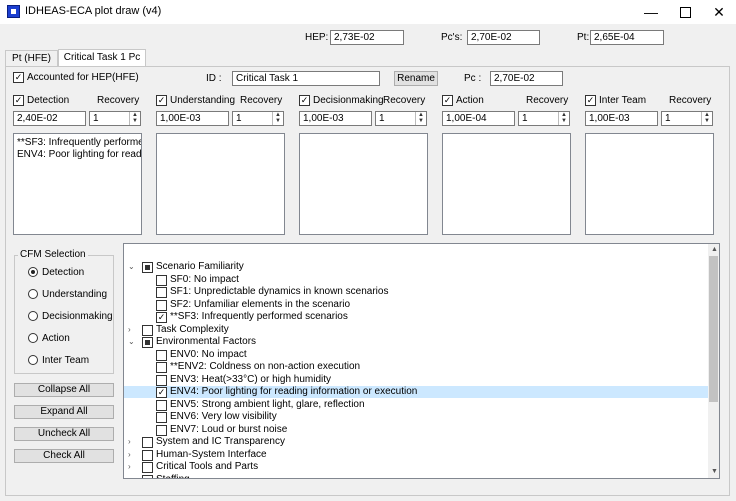 Image resolution: width=736 pixels, height=501 pixels. What do you see at coordinates (627, 37) in the screenshot?
I see `pt-field: 2,65E-04` at bounding box center [627, 37].